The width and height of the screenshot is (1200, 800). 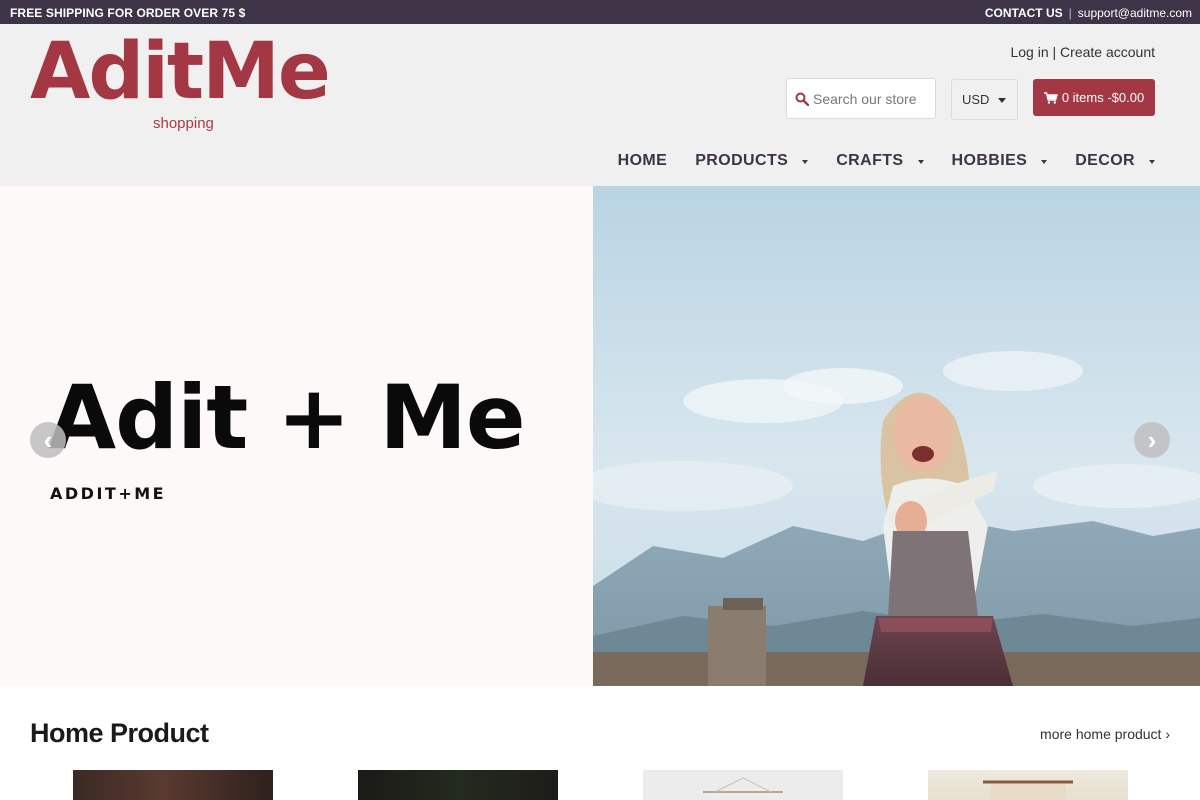 I want to click on nav-item-home: HOME, so click(x=643, y=161).